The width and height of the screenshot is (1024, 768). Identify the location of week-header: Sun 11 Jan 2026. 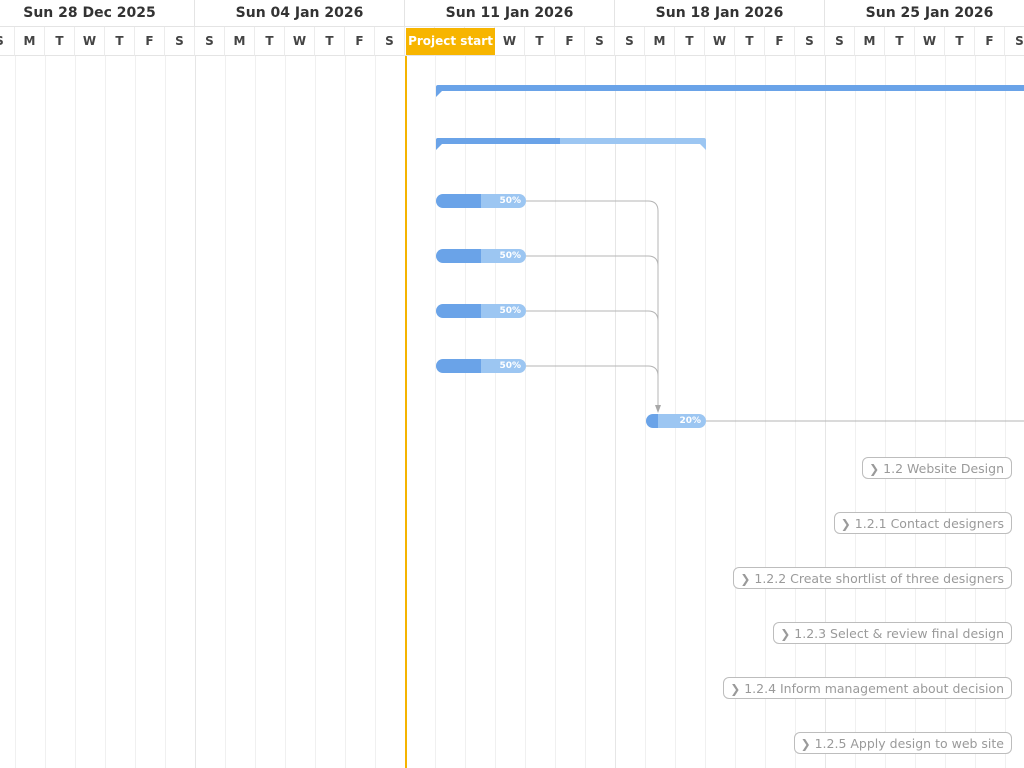
(510, 13).